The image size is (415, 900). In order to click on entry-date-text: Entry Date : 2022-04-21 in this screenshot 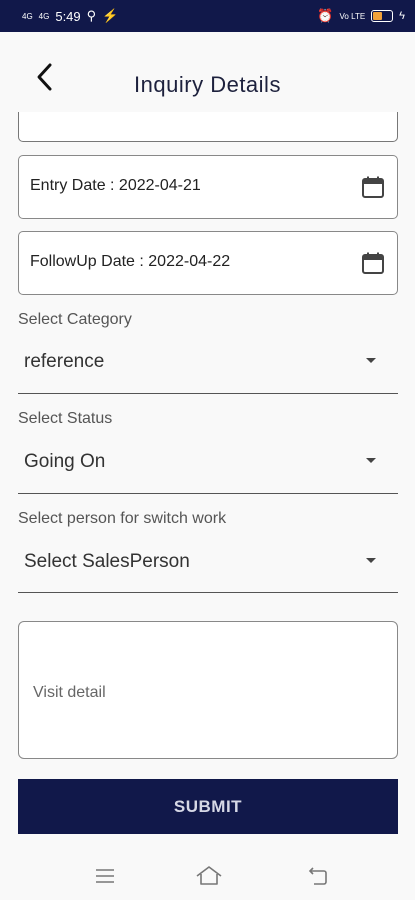, I will do `click(115, 185)`.